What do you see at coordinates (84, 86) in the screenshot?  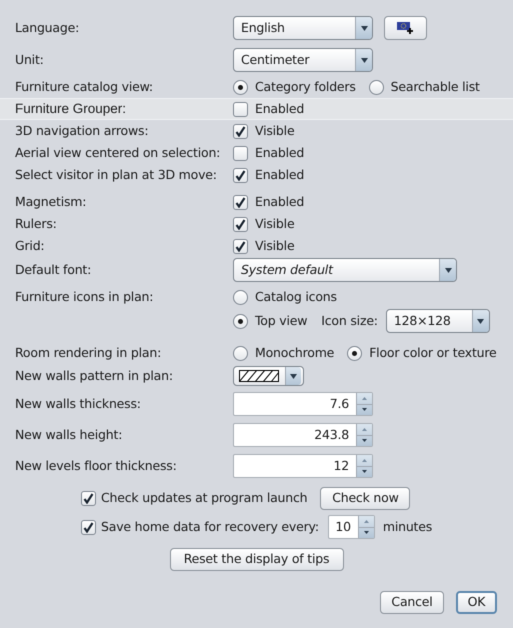 I see `field-label: Furniture catalog view:` at bounding box center [84, 86].